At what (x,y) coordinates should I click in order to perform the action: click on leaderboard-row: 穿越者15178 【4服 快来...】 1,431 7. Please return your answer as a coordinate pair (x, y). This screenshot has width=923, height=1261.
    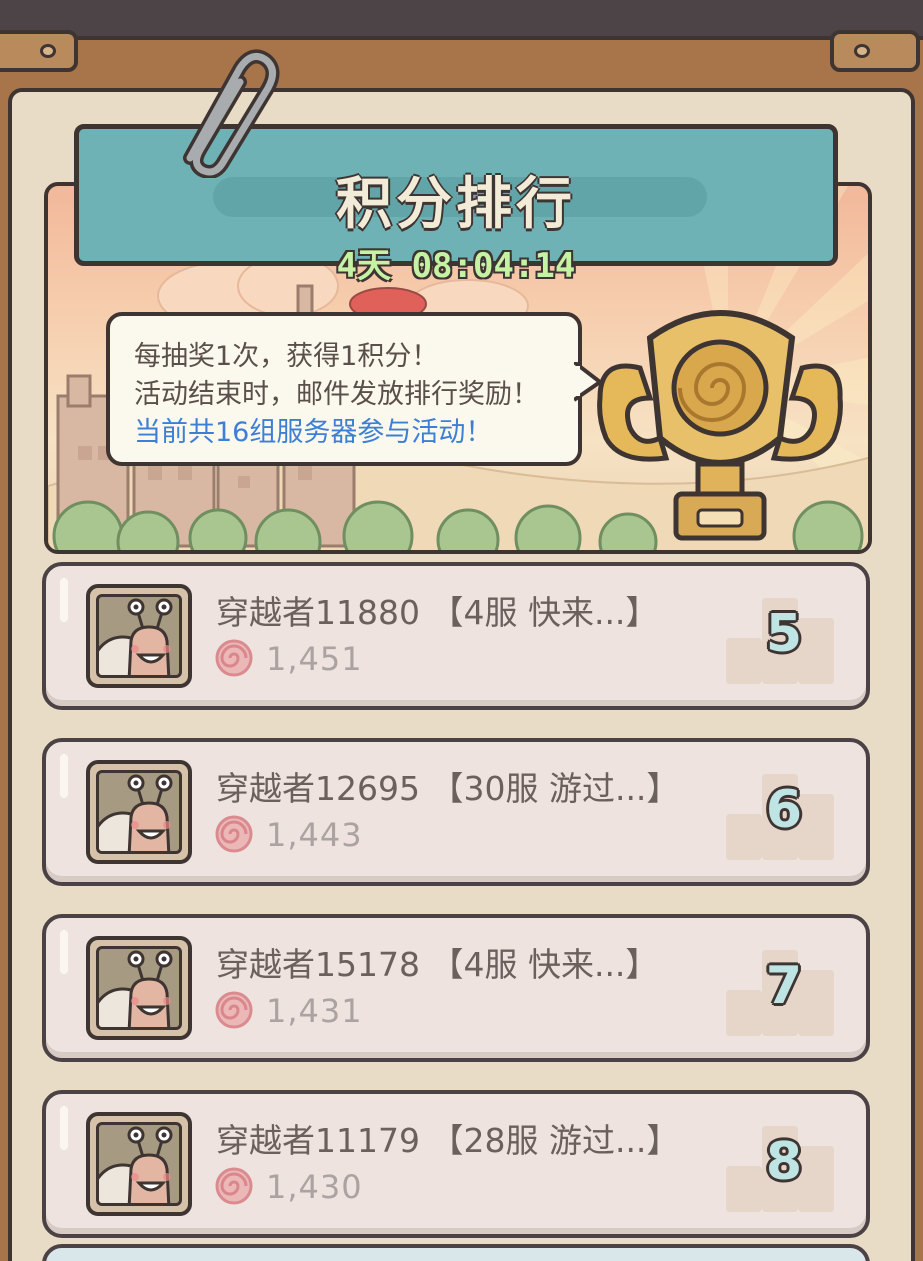
    Looking at the image, I should click on (456, 988).